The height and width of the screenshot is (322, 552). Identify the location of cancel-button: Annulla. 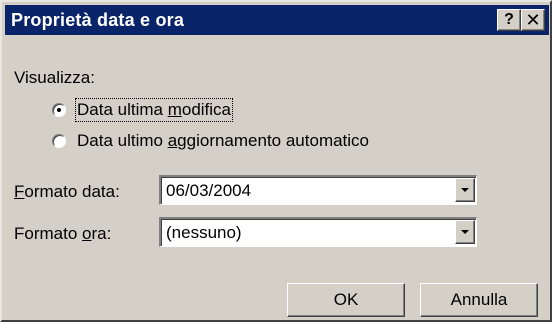
(479, 300).